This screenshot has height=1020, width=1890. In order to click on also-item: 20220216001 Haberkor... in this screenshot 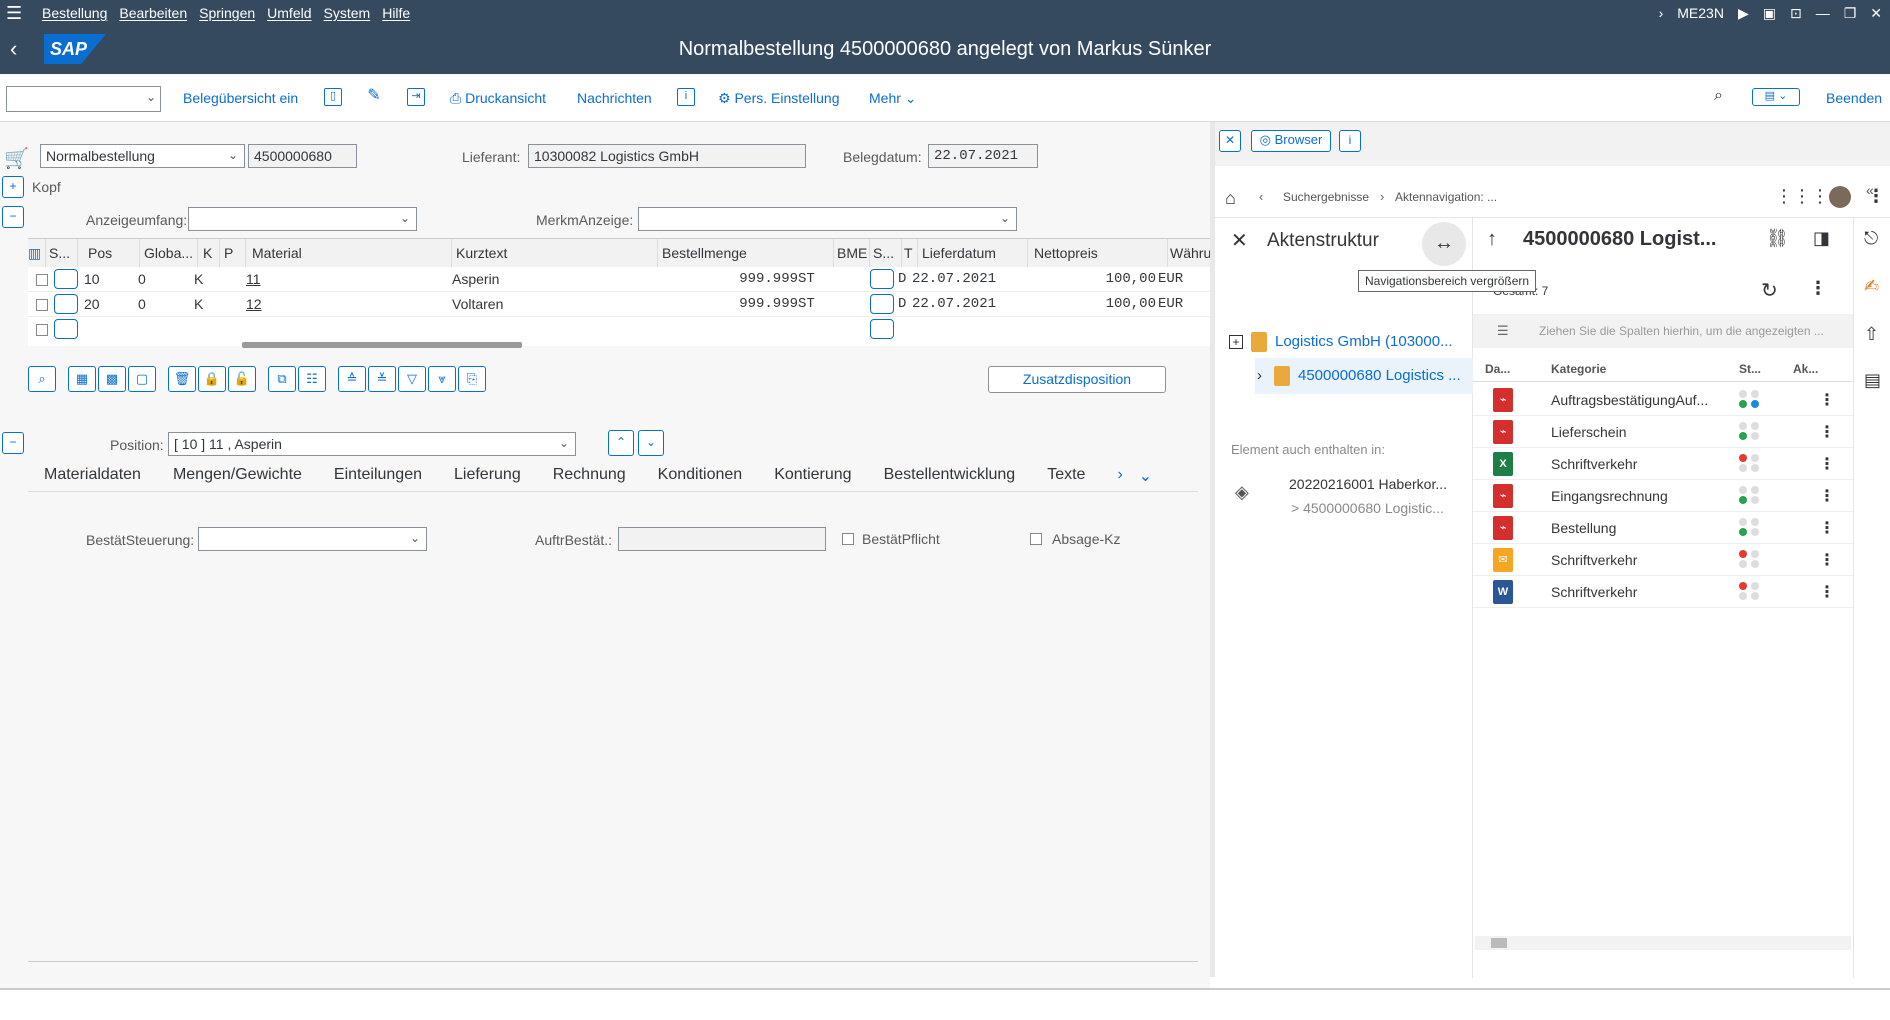, I will do `click(1368, 484)`.